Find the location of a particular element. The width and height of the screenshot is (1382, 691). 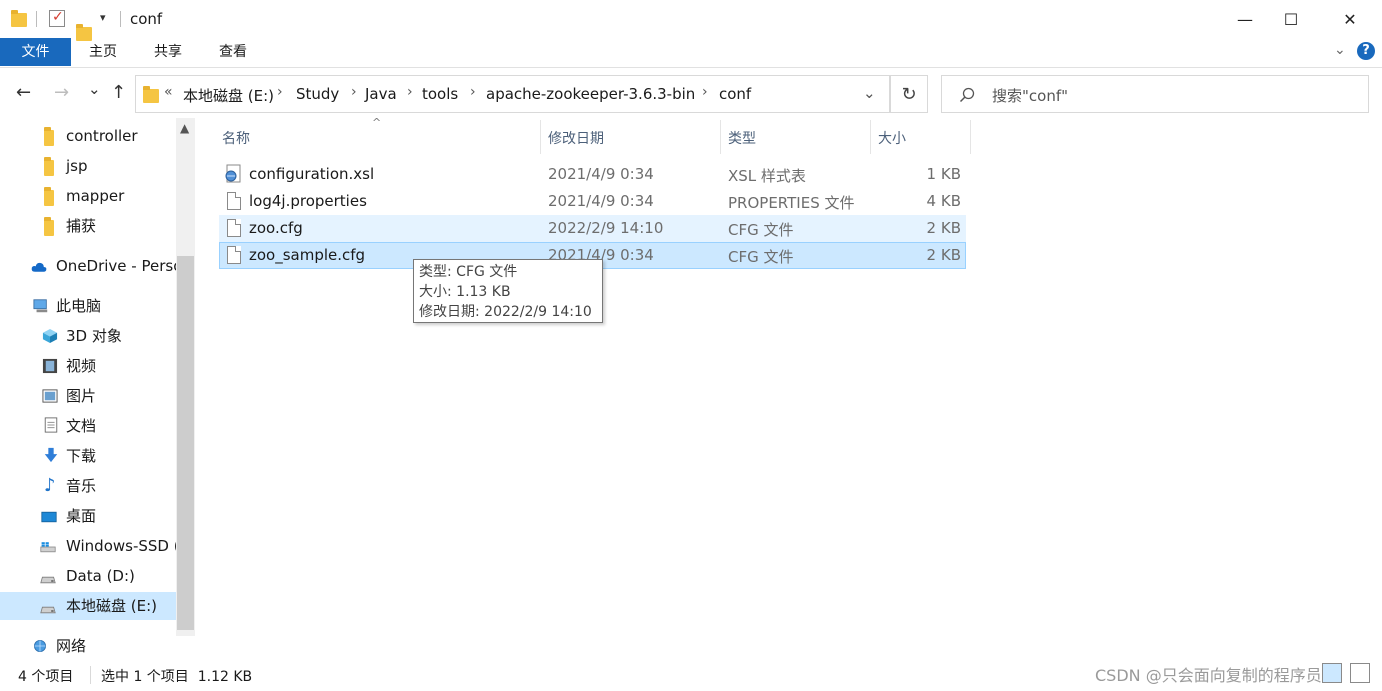

sidebar-item-jsp: jsp is located at coordinates (88, 166).